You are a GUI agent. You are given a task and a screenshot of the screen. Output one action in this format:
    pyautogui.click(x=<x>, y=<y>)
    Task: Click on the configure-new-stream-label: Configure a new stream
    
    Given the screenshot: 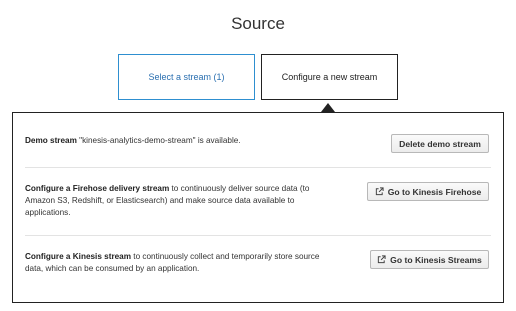 What is the action you would take?
    pyautogui.click(x=329, y=77)
    